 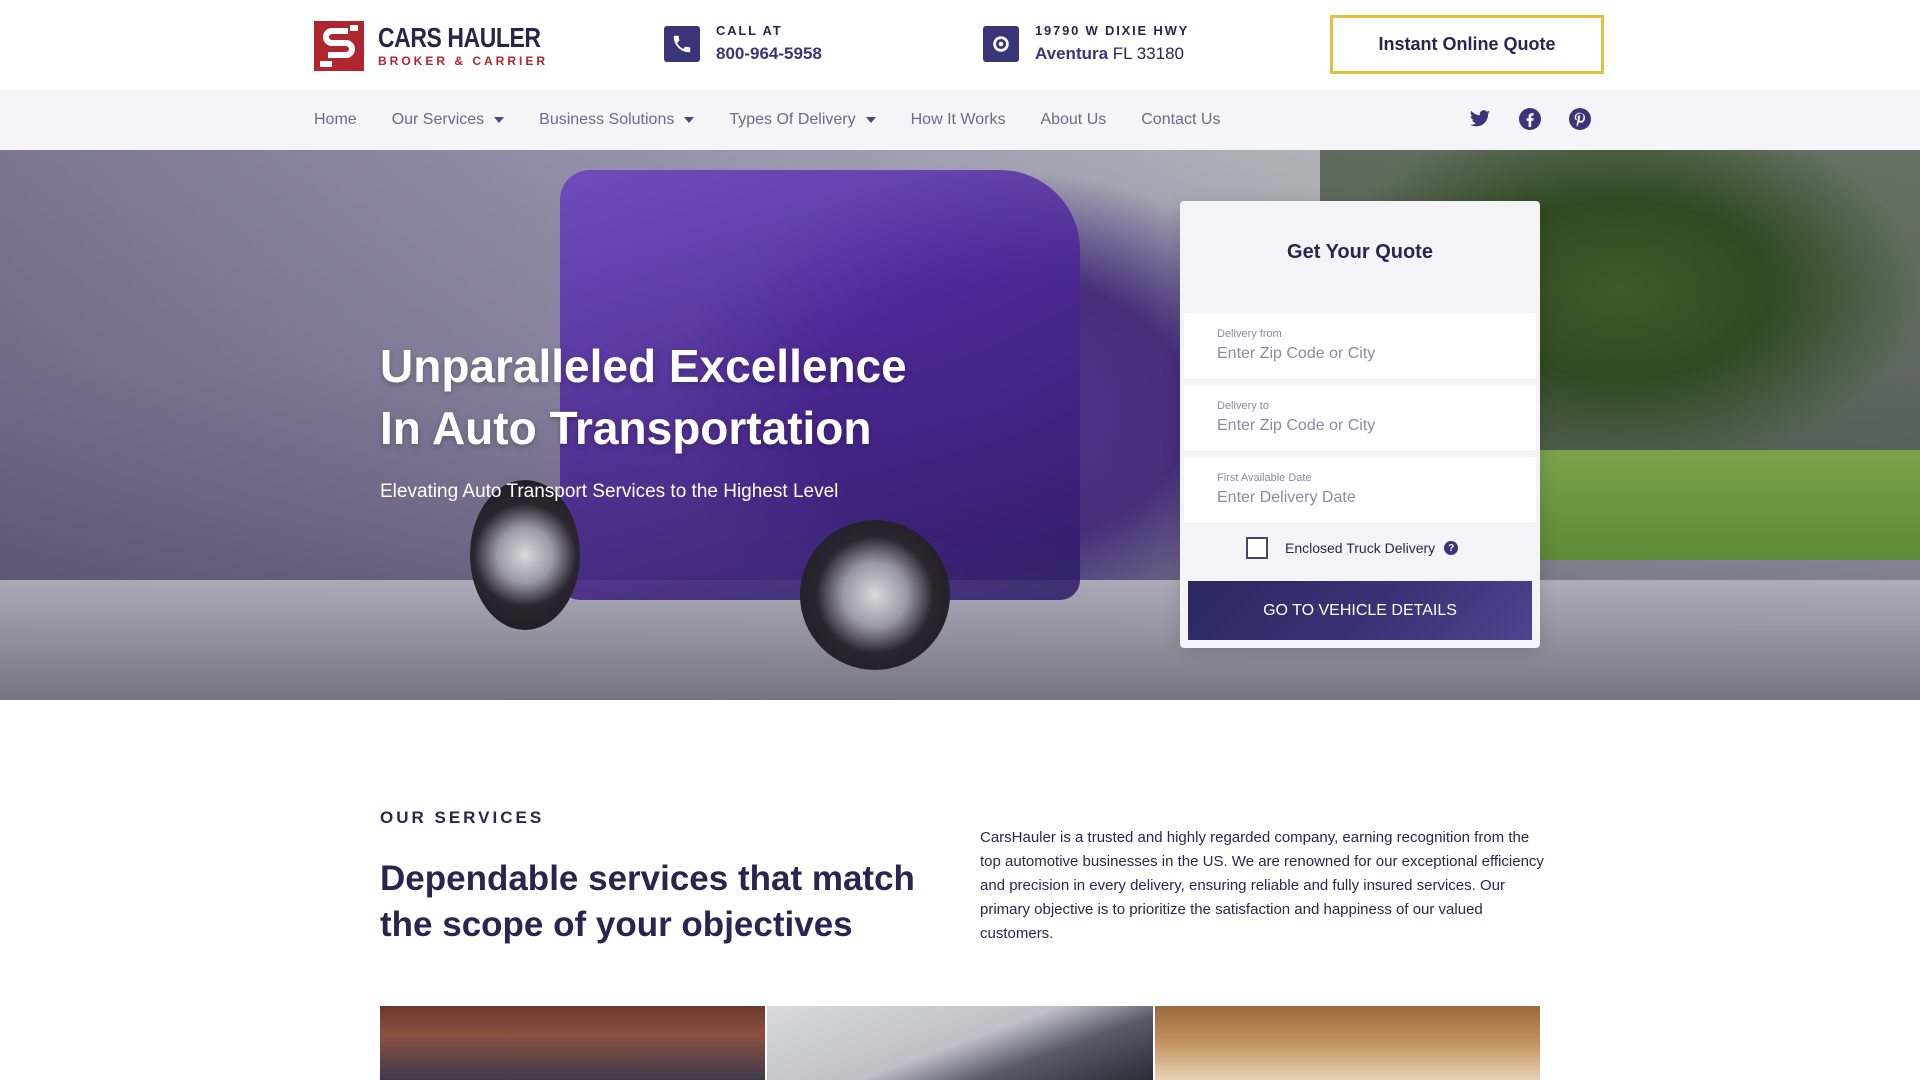 I want to click on logo-mark-icon, so click(x=339, y=46).